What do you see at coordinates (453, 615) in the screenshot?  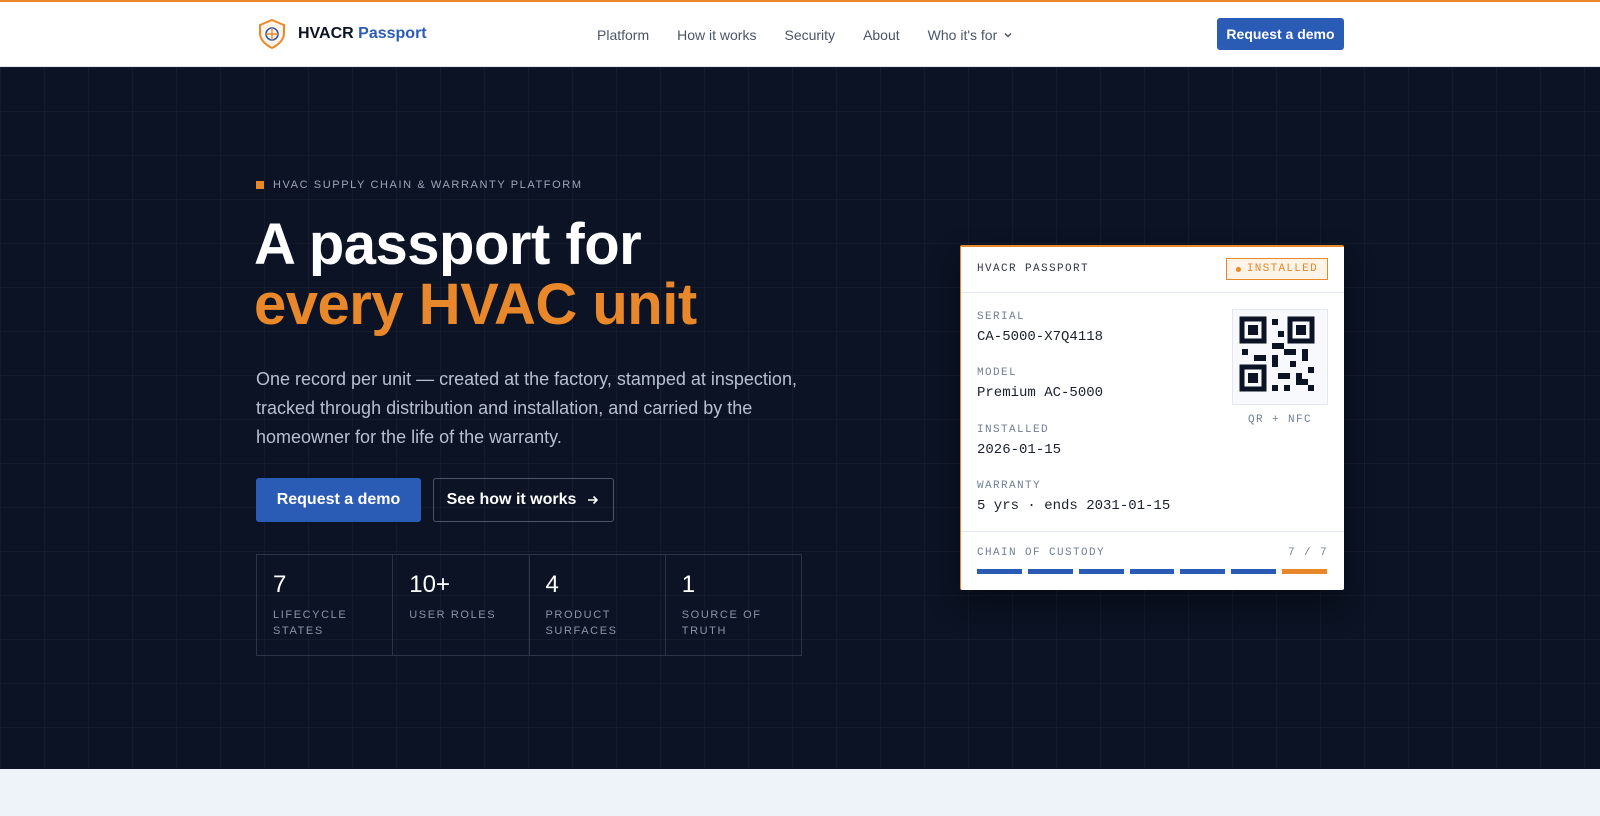 I see `stat-label: USER ROLES` at bounding box center [453, 615].